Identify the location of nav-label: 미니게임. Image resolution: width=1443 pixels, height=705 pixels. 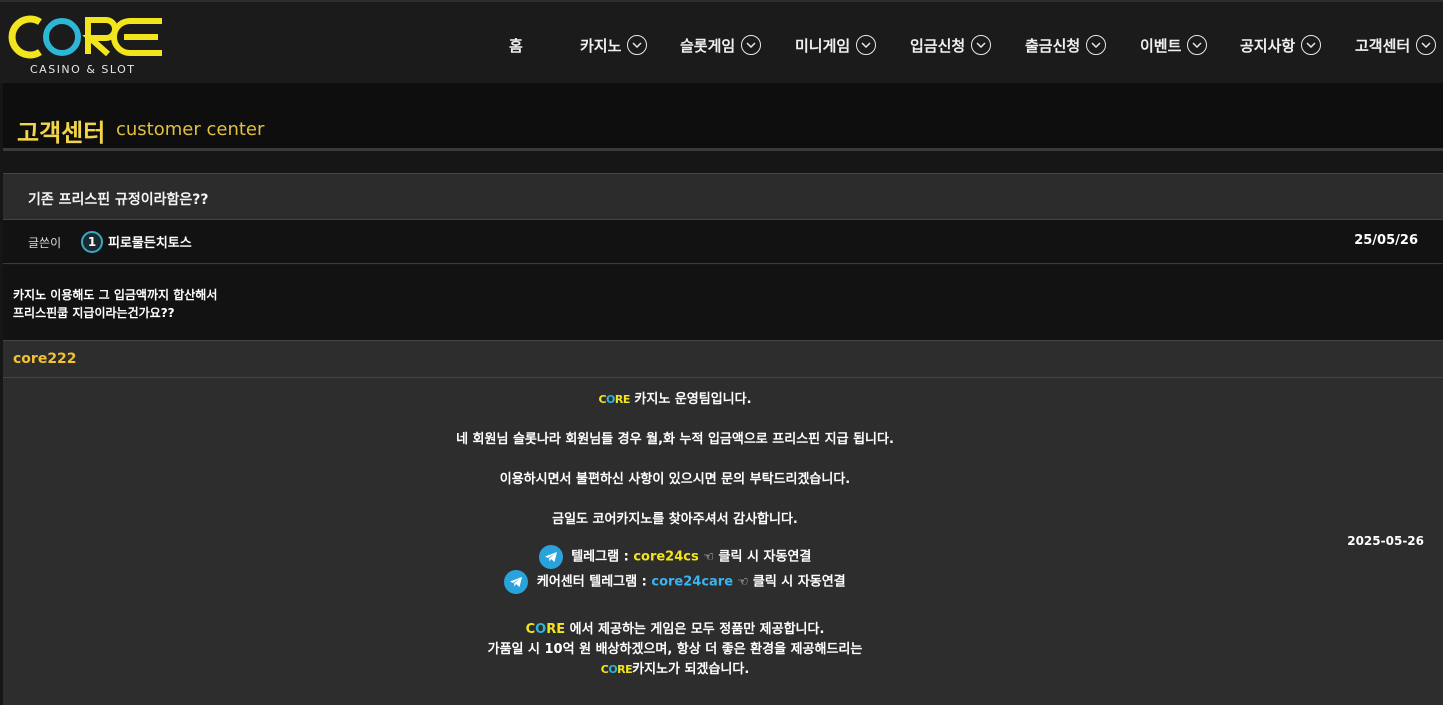
(823, 45).